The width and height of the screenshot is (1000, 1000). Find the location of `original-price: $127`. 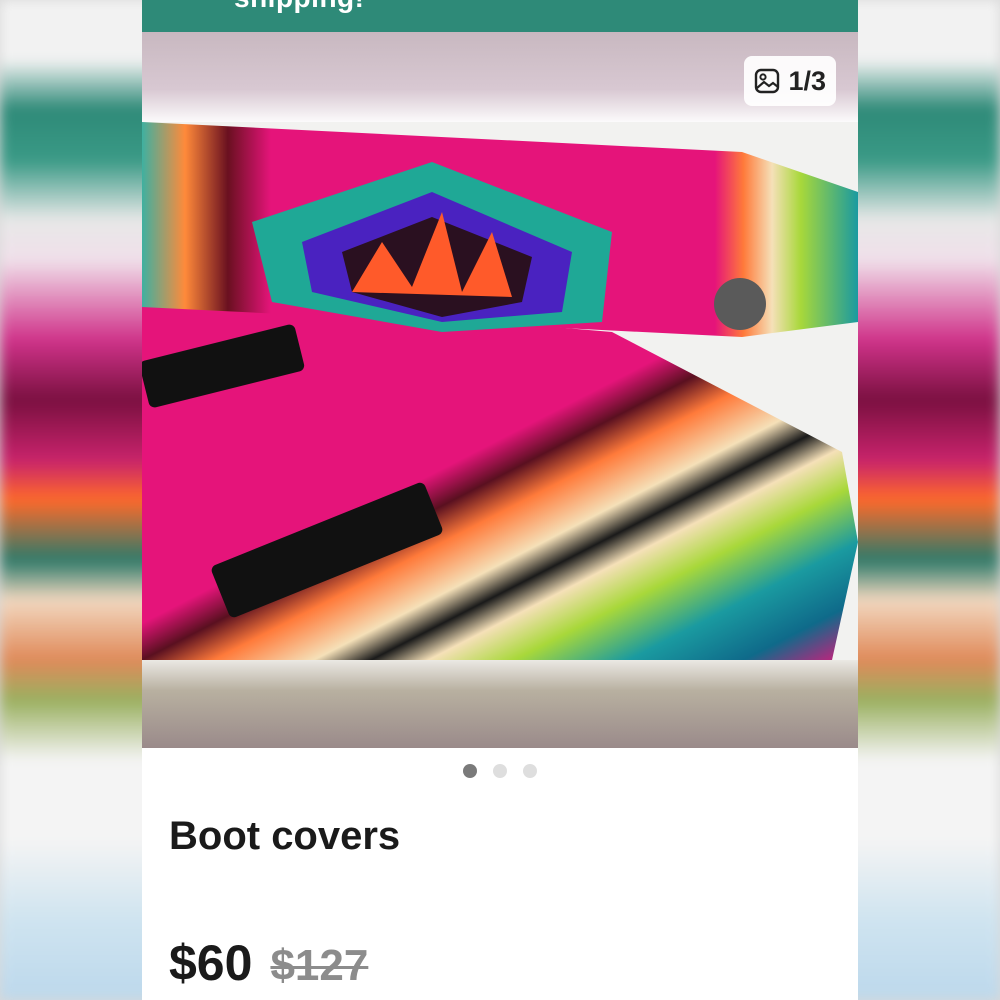

original-price: $127 is located at coordinates (319, 965).